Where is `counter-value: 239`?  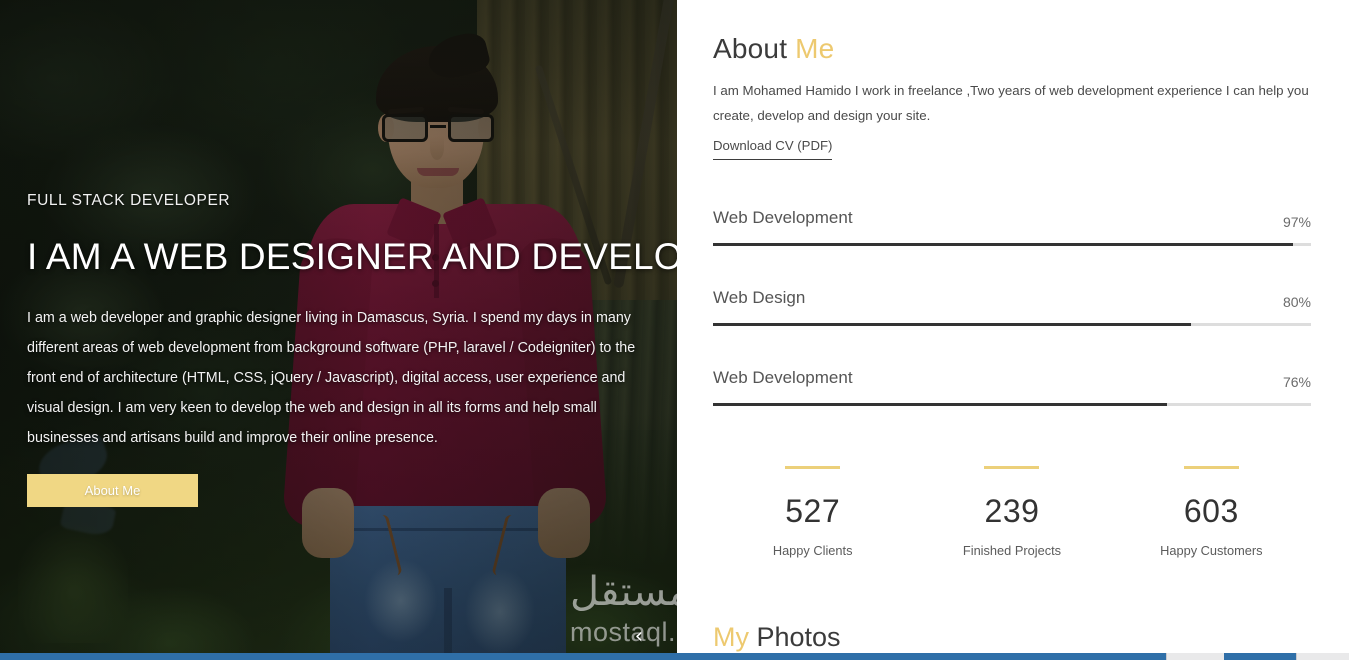
counter-value: 239 is located at coordinates (1012, 511).